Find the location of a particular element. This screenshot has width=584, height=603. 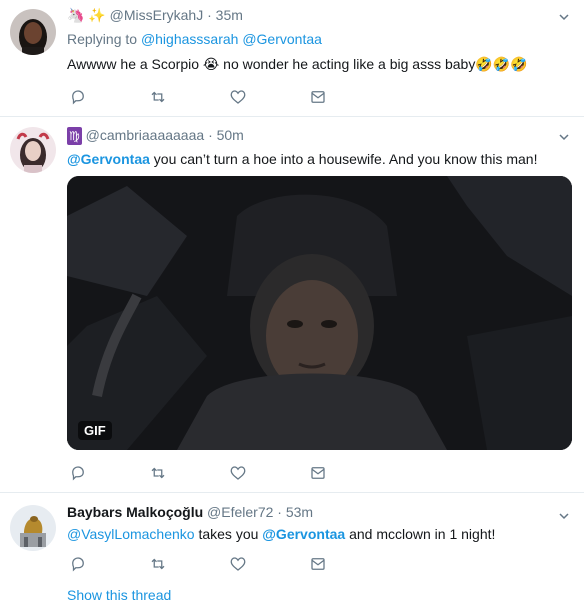

unicorn-sparkle-emoji: 🦄 ✨ is located at coordinates (86, 15).